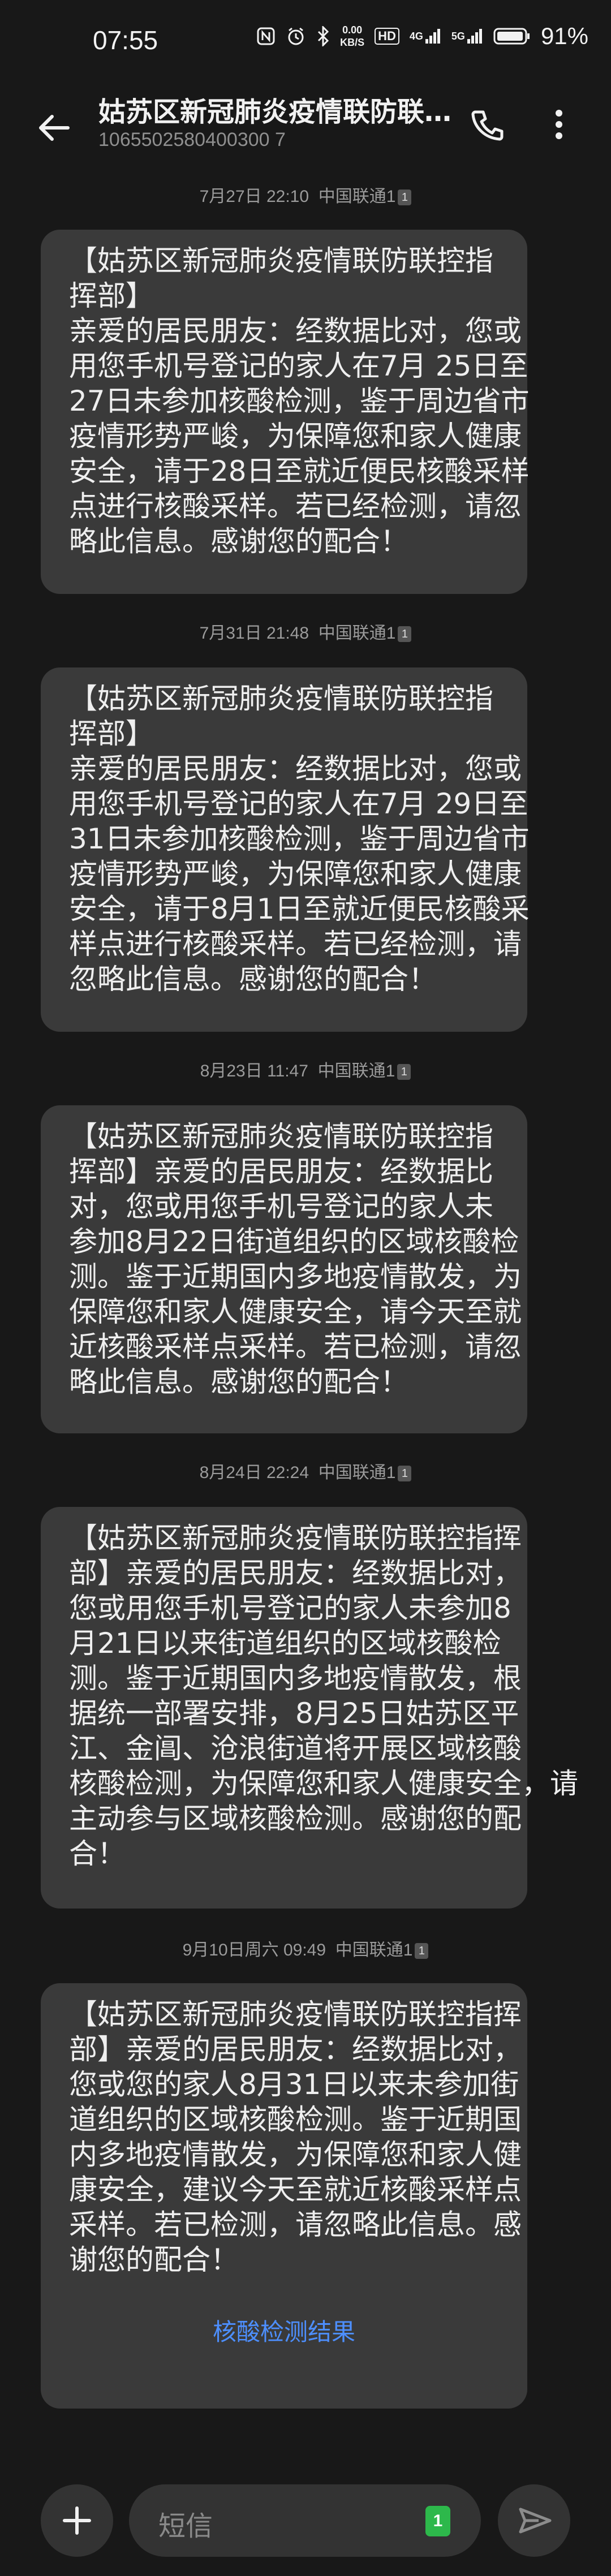  I want to click on message-timestamp: 9月10日周六 09:49 中国联通1 1, so click(305, 1950).